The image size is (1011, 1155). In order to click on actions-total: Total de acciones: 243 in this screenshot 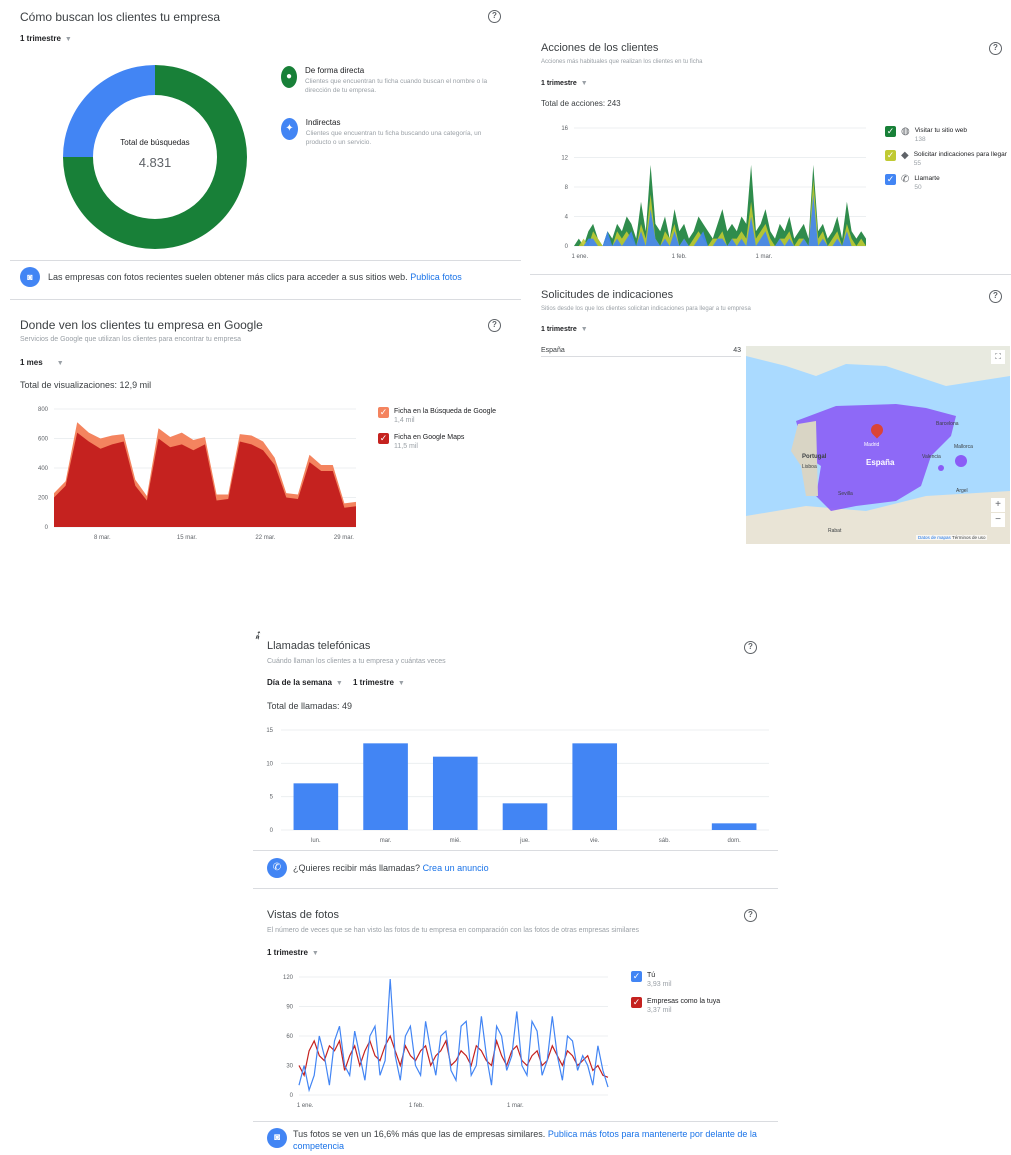, I will do `click(581, 103)`.